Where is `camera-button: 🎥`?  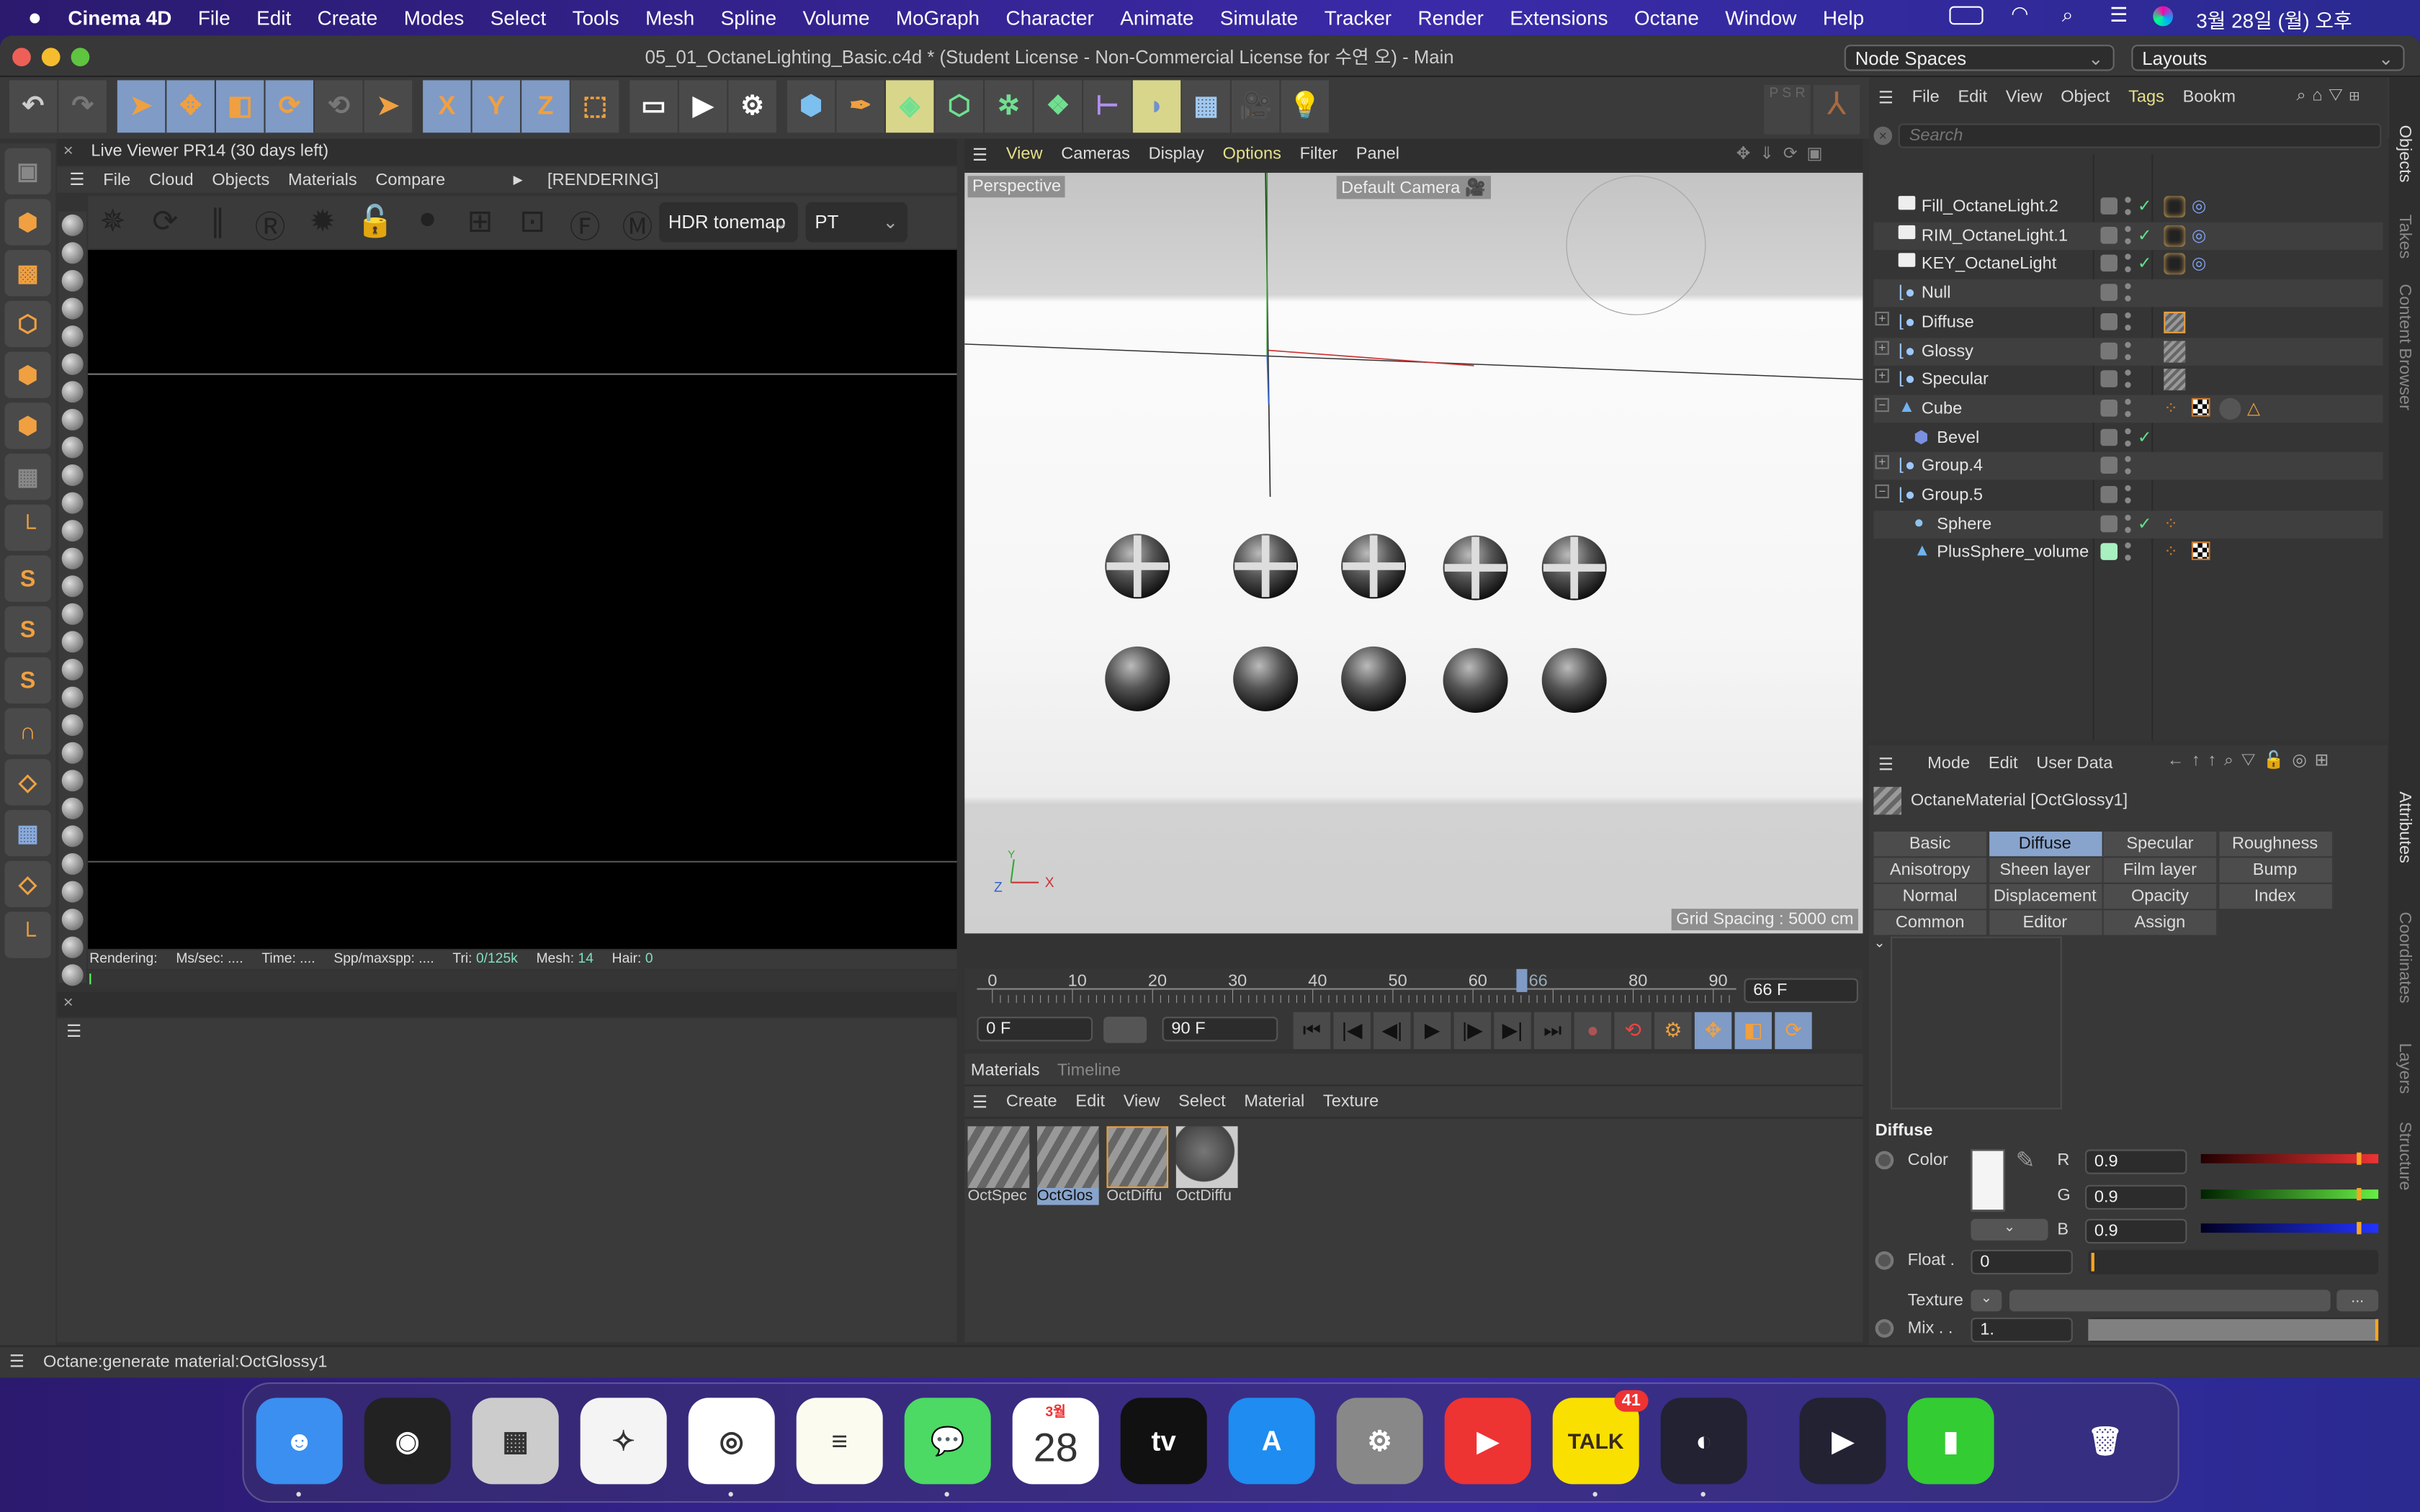 camera-button: 🎥 is located at coordinates (1256, 106).